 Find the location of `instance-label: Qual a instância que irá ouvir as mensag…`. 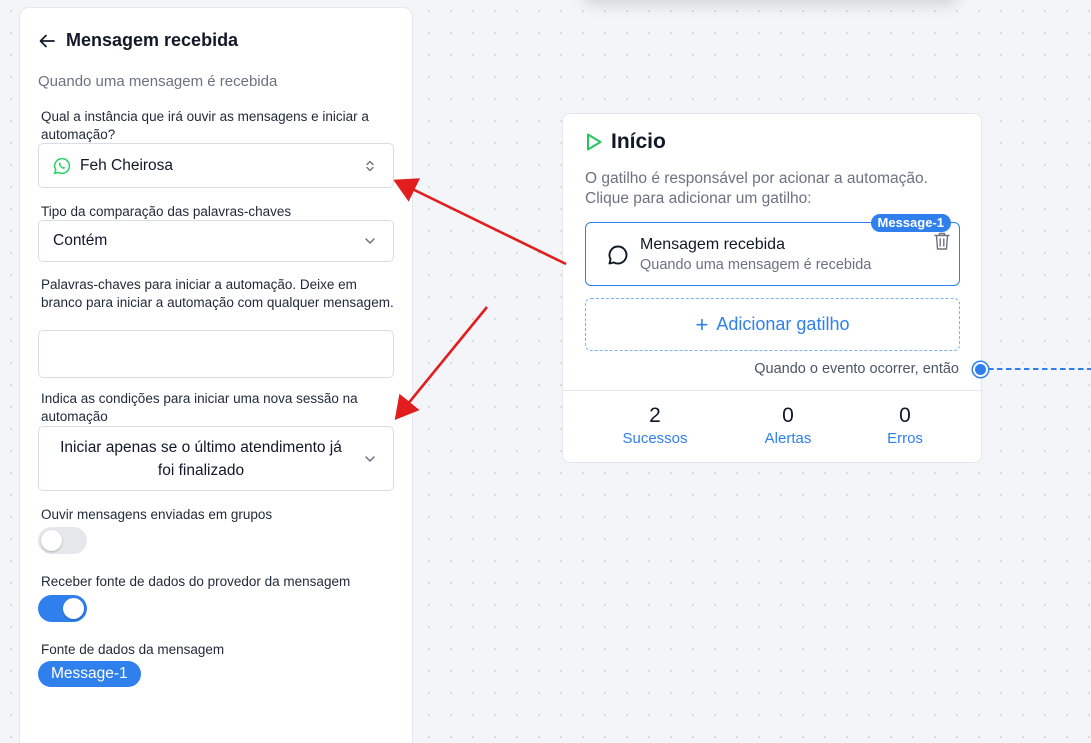

instance-label: Qual a instância que irá ouvir as mensag… is located at coordinates (205, 125).